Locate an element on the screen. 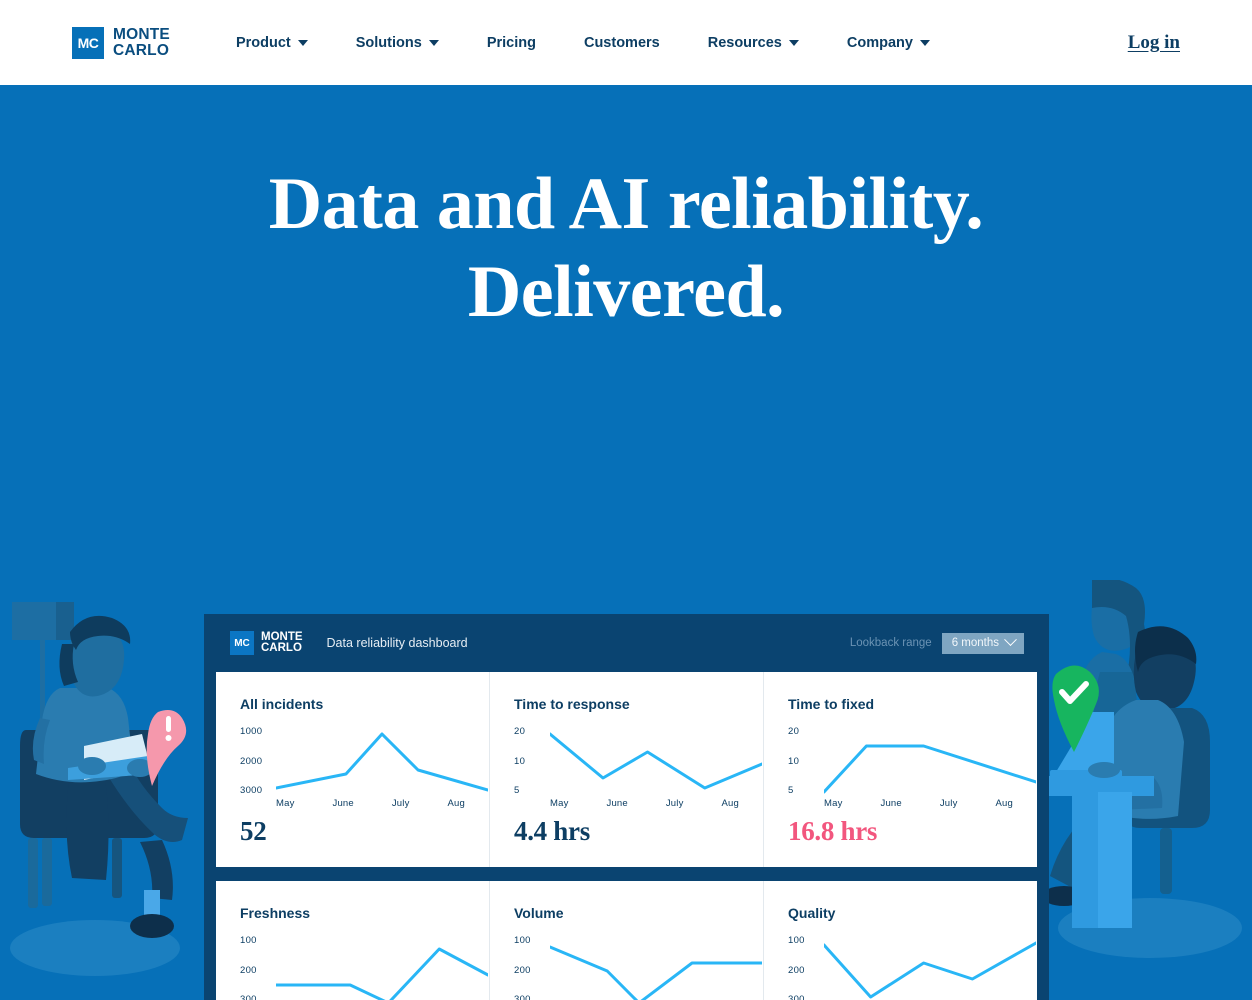  metric-card-freshness: Freshness 100 200 300 May June July Aug is located at coordinates (352, 940).